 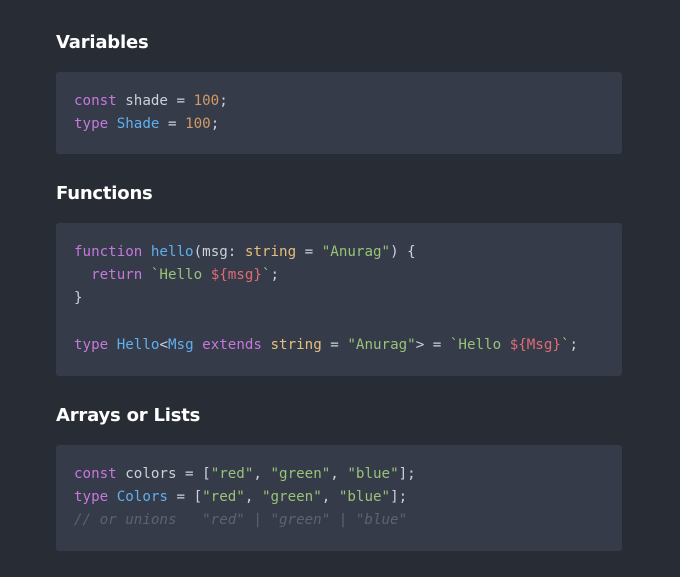 I want to click on code-token: // or unions "red" | "green" | "blue", so click(x=241, y=520).